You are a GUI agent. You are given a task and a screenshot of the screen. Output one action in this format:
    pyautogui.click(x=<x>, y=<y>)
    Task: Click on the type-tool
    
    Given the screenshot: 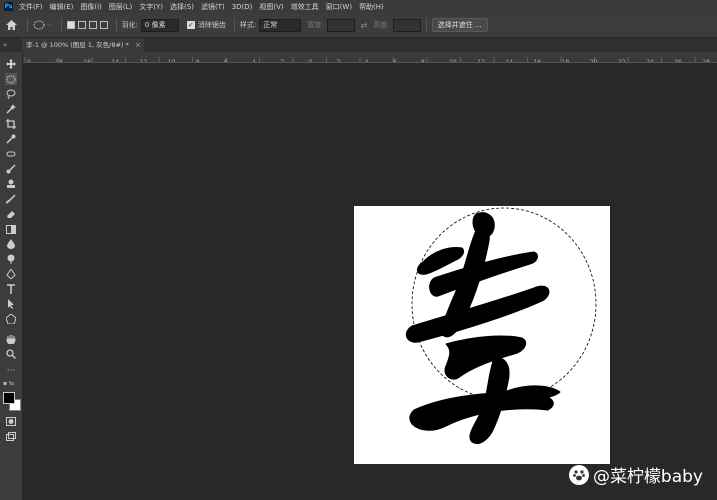 What is the action you would take?
    pyautogui.click(x=11, y=289)
    